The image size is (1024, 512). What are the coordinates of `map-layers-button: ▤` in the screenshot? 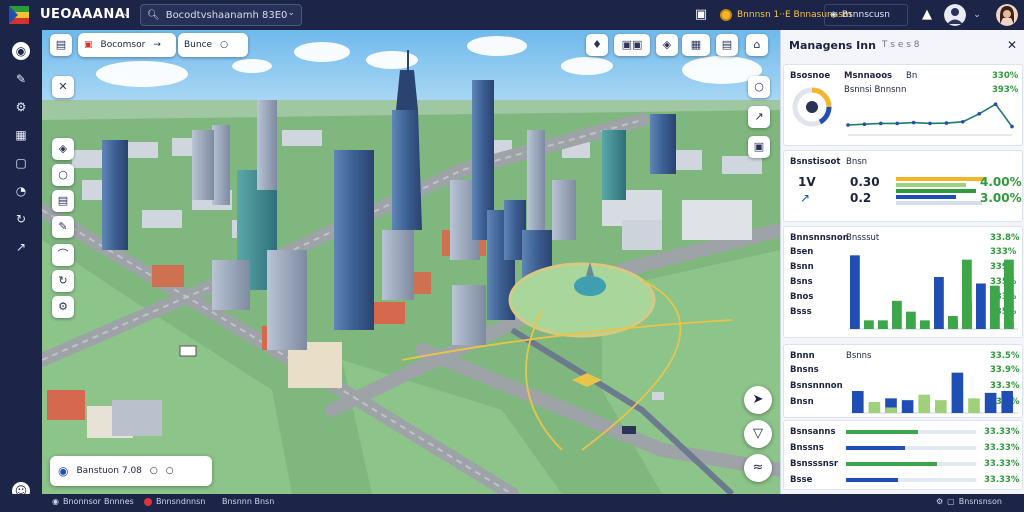 It's located at (61, 45).